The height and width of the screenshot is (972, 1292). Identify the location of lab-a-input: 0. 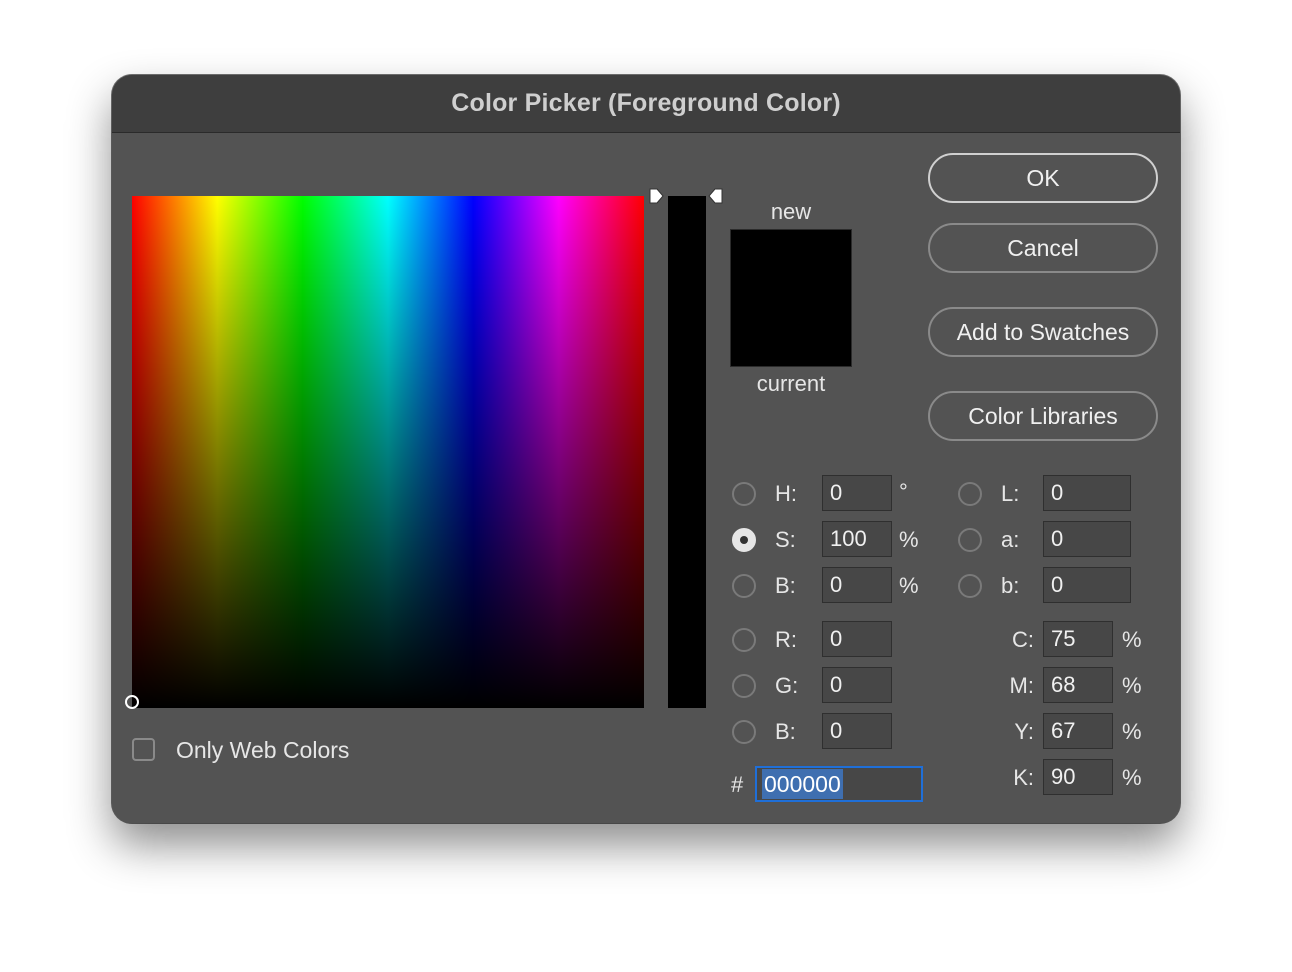
(1087, 539).